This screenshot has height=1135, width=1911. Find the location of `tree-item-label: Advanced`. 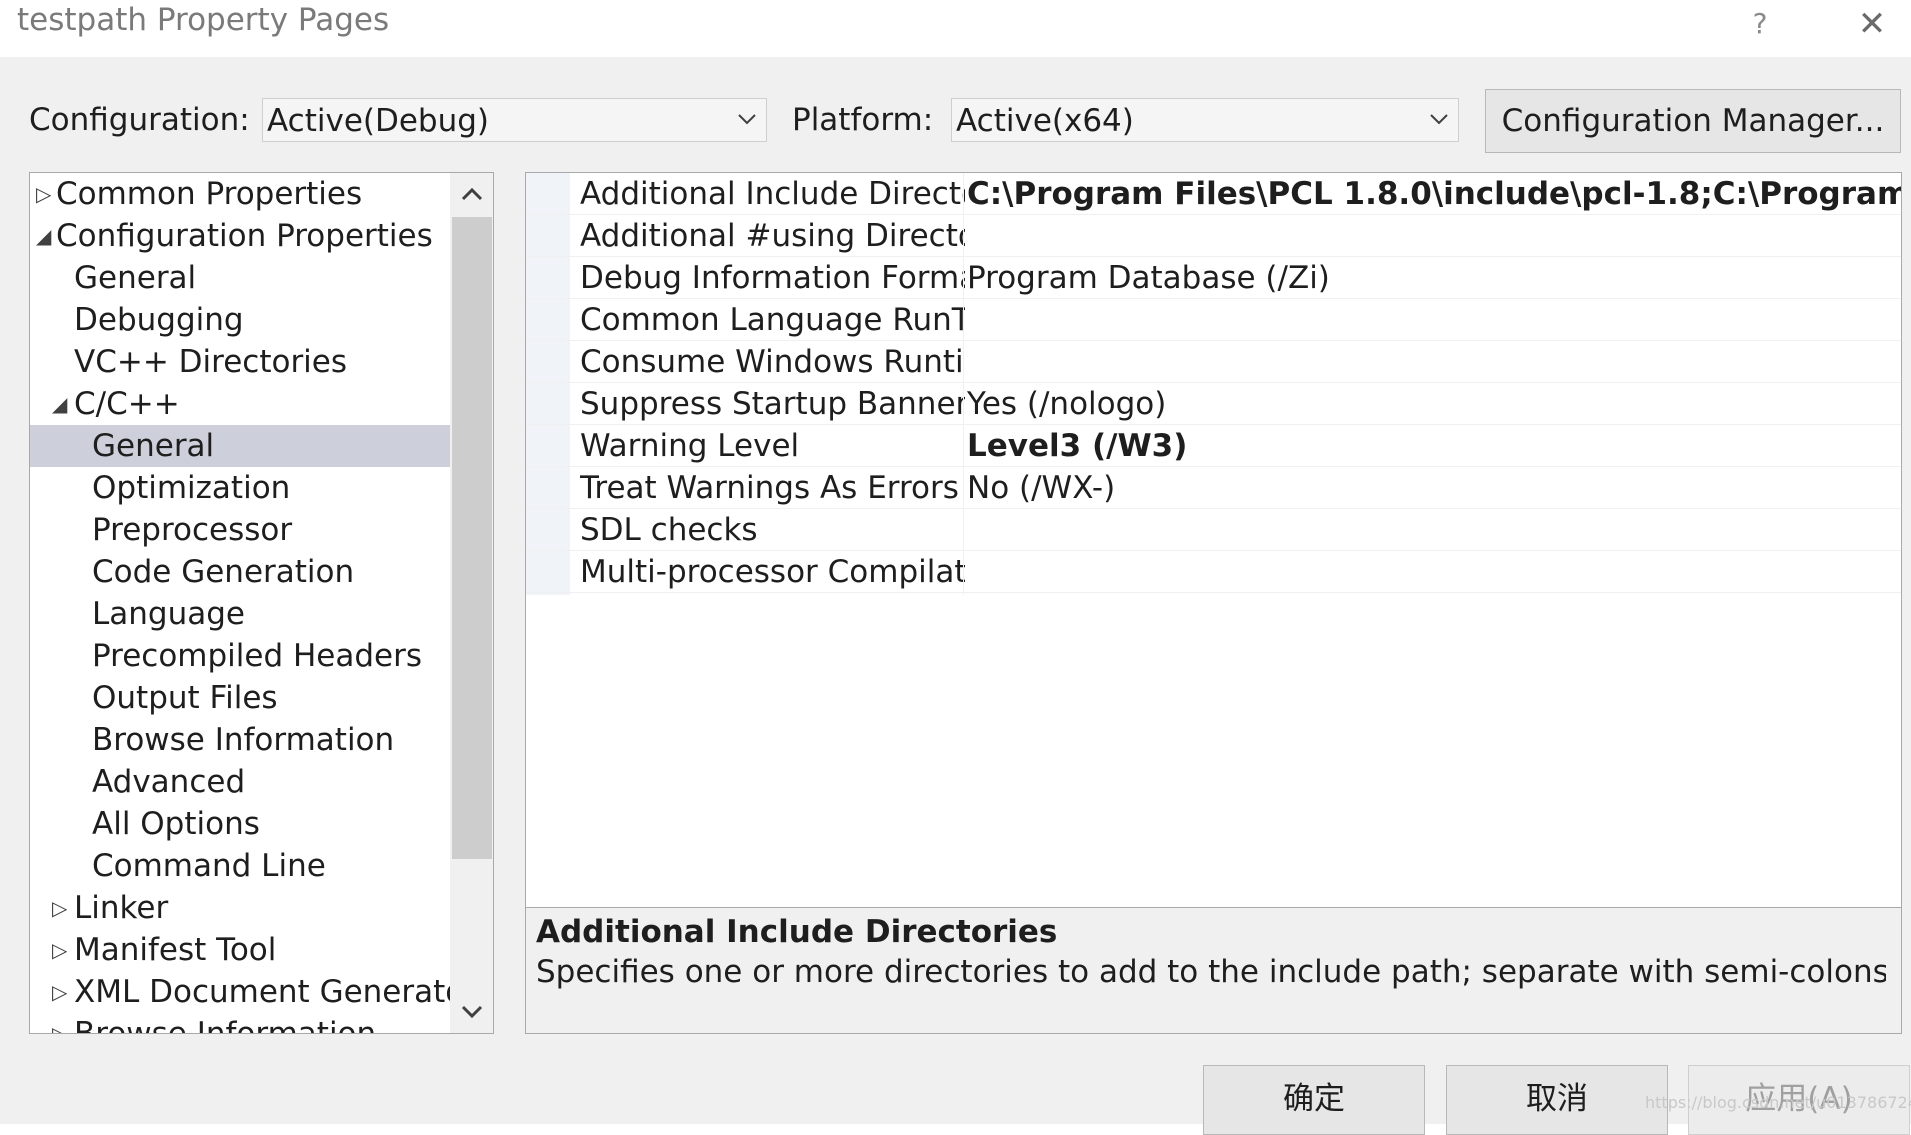

tree-item-label: Advanced is located at coordinates (169, 782).